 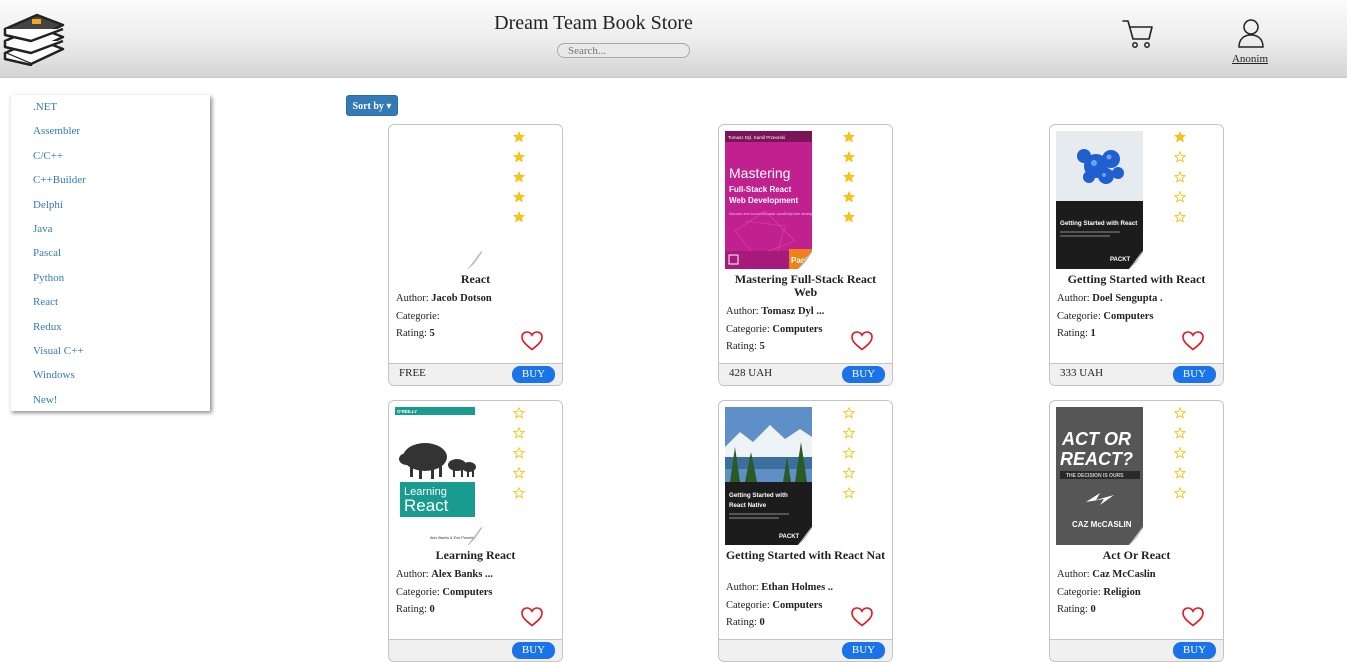 I want to click on book-title: Act Or React, so click(x=1136, y=555).